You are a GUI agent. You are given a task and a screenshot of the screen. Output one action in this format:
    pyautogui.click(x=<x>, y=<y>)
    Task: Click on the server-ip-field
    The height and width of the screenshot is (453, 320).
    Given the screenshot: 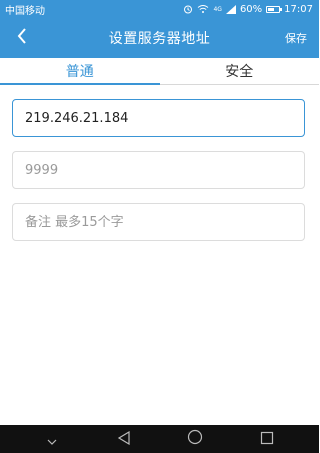 What is the action you would take?
    pyautogui.click(x=158, y=118)
    